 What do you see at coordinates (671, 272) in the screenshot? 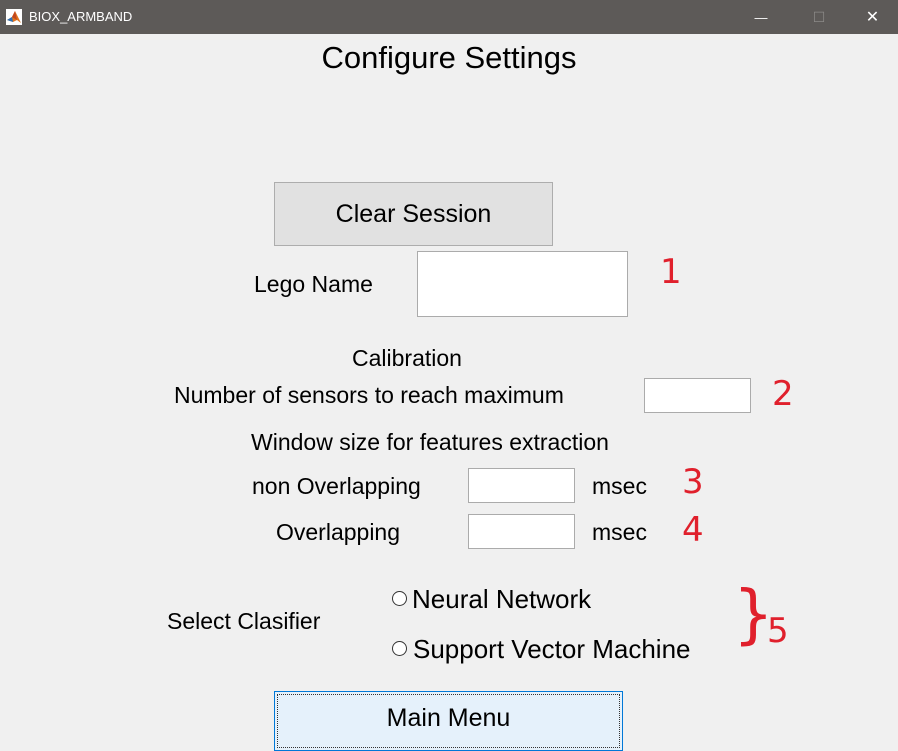
I see `annotation-mark-1: 1` at bounding box center [671, 272].